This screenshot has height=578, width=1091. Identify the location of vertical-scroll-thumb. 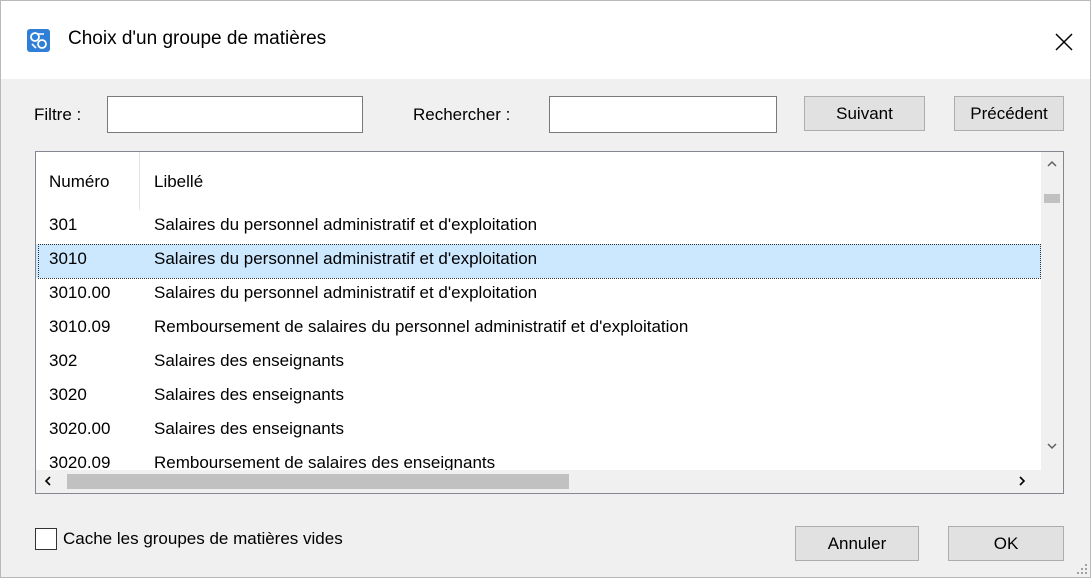
(1052, 198).